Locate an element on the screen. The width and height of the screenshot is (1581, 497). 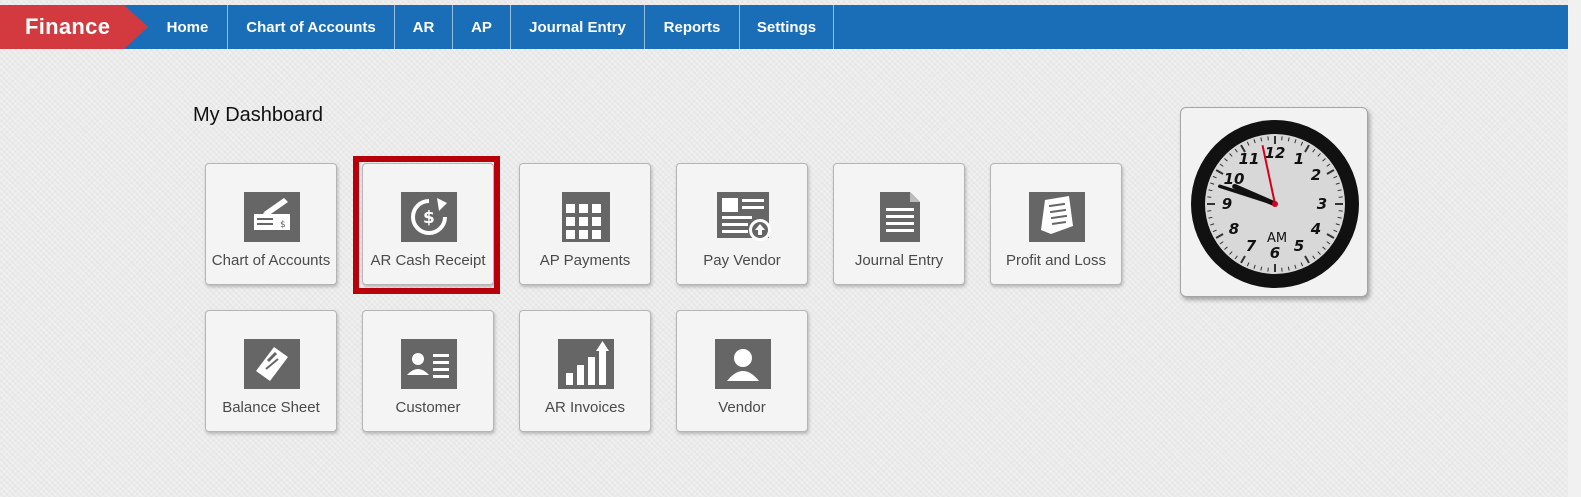
user-icon is located at coordinates (743, 364).